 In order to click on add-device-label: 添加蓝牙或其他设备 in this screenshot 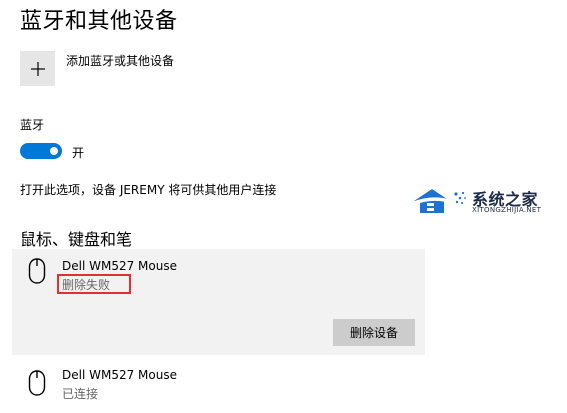, I will do `click(120, 60)`.